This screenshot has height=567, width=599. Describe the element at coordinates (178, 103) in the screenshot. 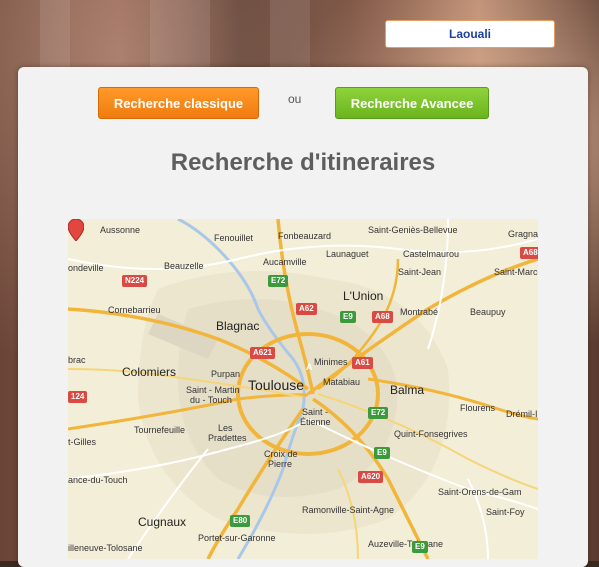

I see `classic-search-button: Recherche classique` at that location.